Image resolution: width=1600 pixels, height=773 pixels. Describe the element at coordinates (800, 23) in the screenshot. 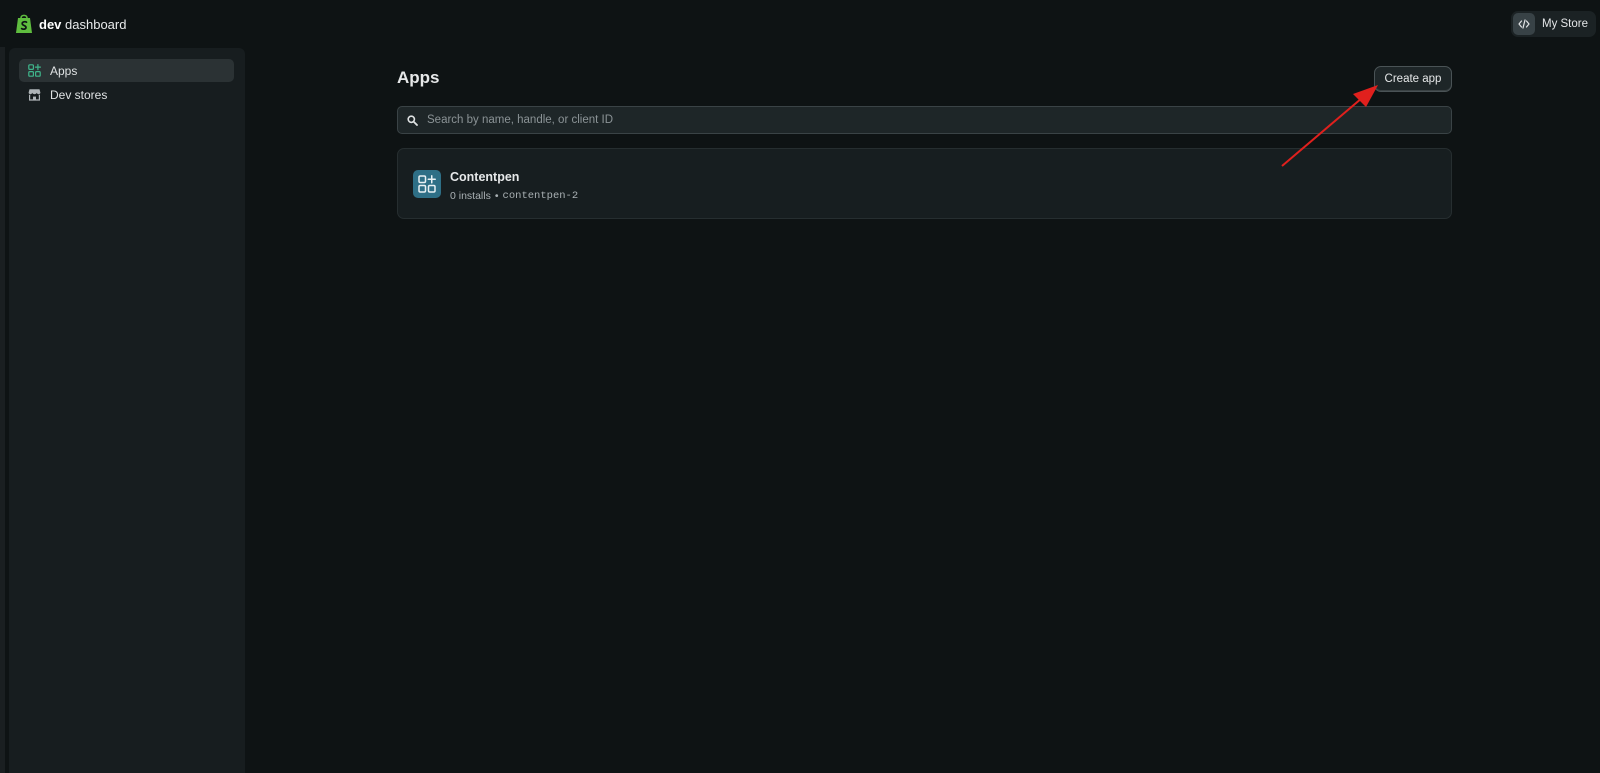

I see `top-bar: dev dashboard My Store` at that location.